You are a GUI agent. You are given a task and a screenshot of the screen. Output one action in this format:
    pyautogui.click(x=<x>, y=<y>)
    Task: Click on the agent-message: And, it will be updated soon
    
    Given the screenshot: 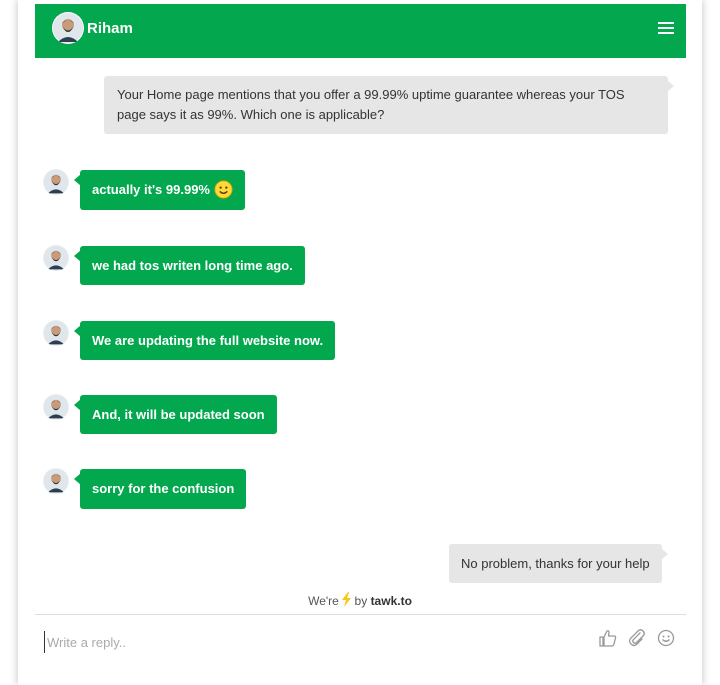 What is the action you would take?
    pyautogui.click(x=175, y=414)
    